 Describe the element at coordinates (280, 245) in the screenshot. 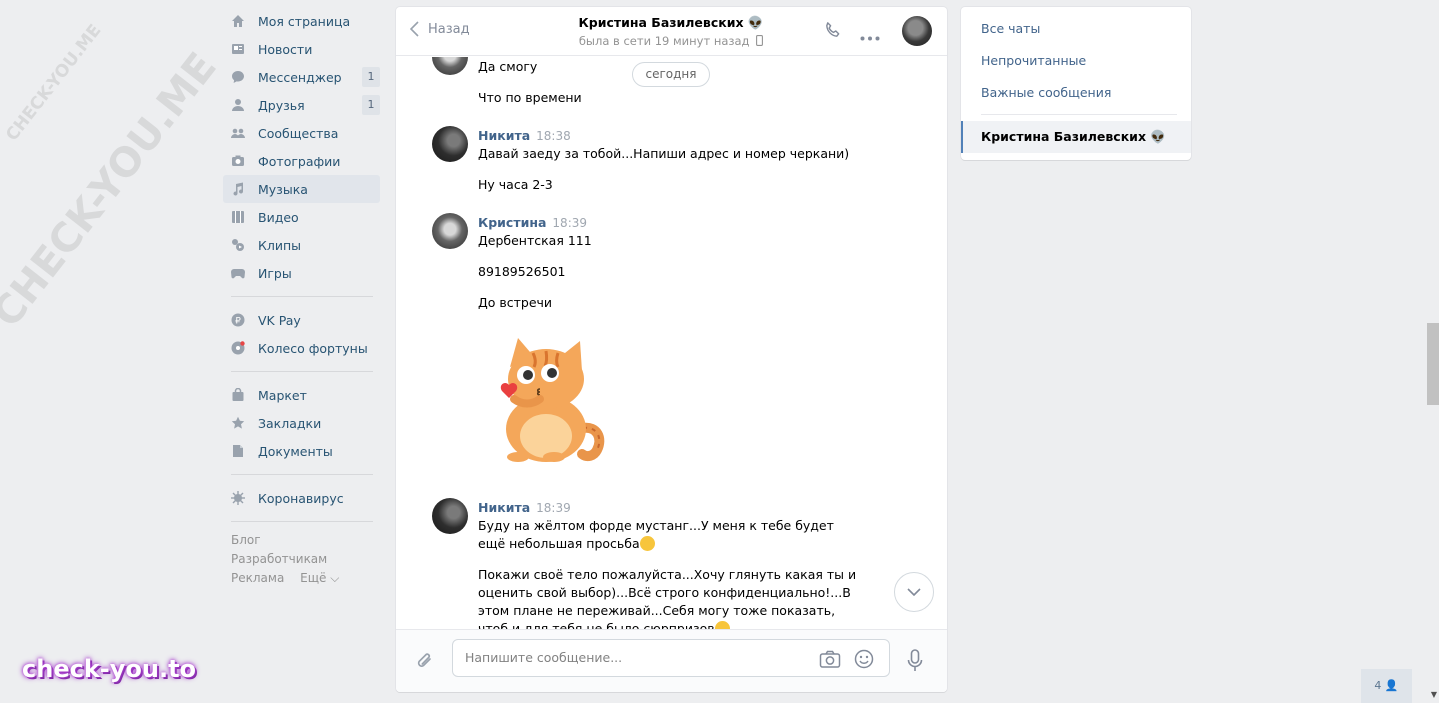

I see `sidebar-item-label: Клипы` at that location.